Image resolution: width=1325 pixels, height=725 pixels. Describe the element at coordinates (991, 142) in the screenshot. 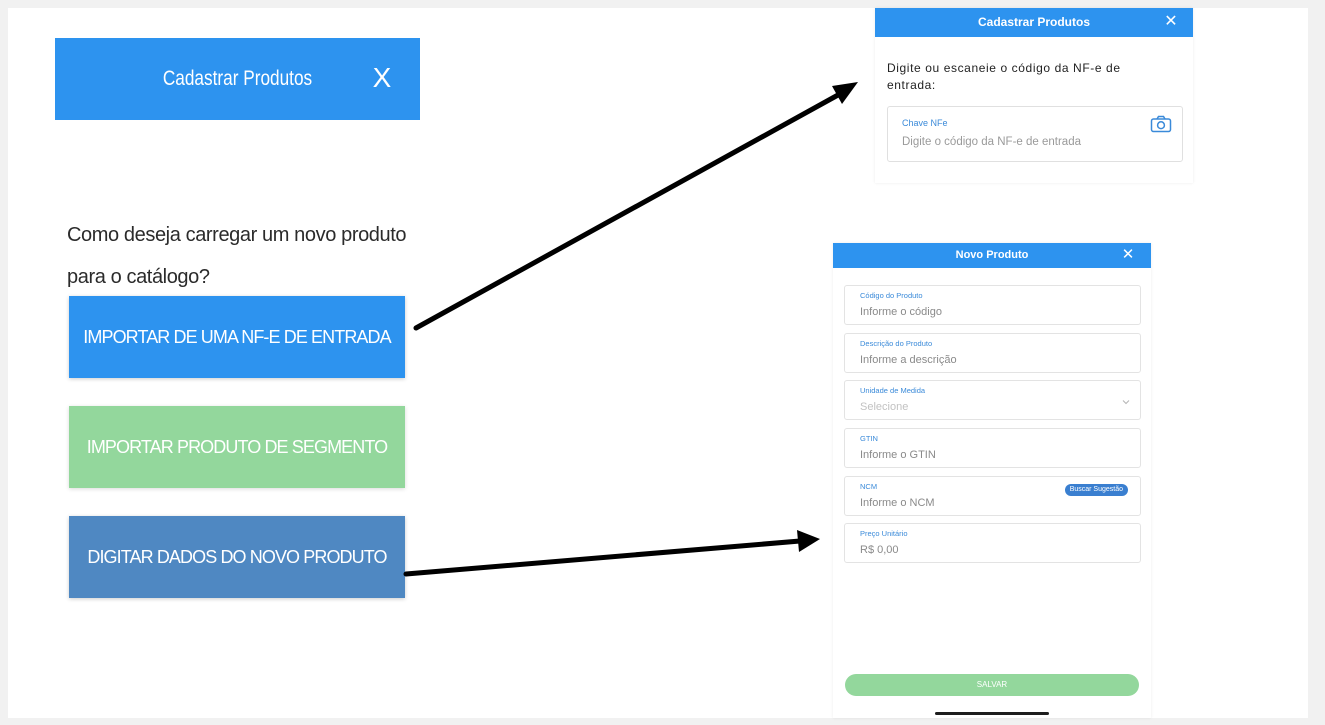

I see `field-placeholder: Digite o código da NF-e de entrada` at that location.